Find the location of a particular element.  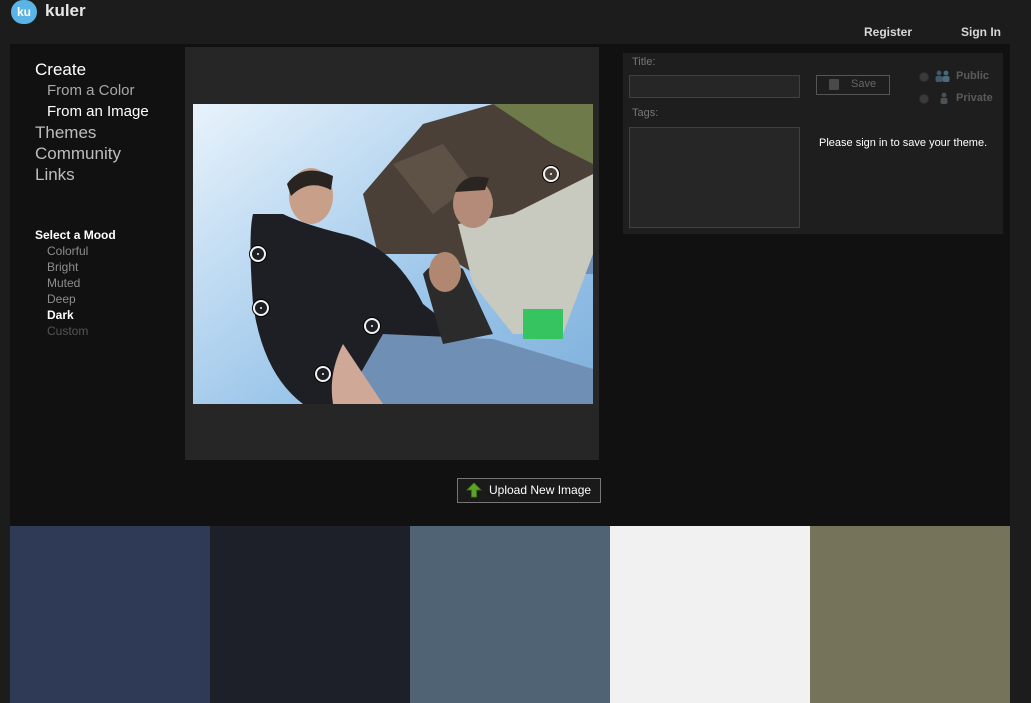

title-label: Title: is located at coordinates (644, 62).